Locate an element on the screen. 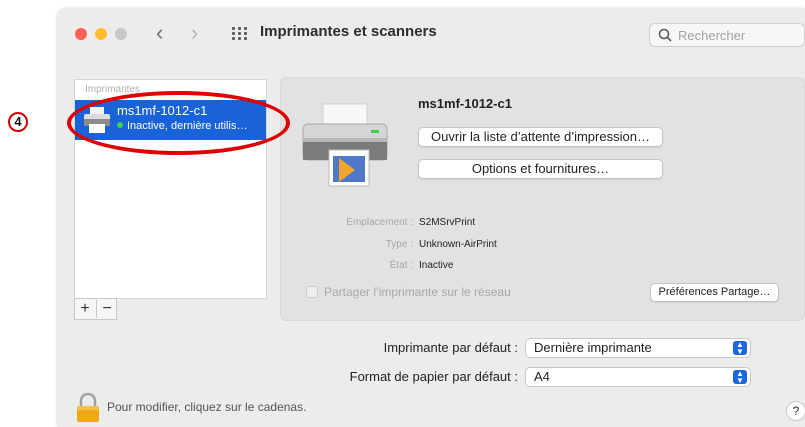 The image size is (805, 427). title-bar: ‹ › Imprimantes et scanners Rechercher is located at coordinates (431, 33).